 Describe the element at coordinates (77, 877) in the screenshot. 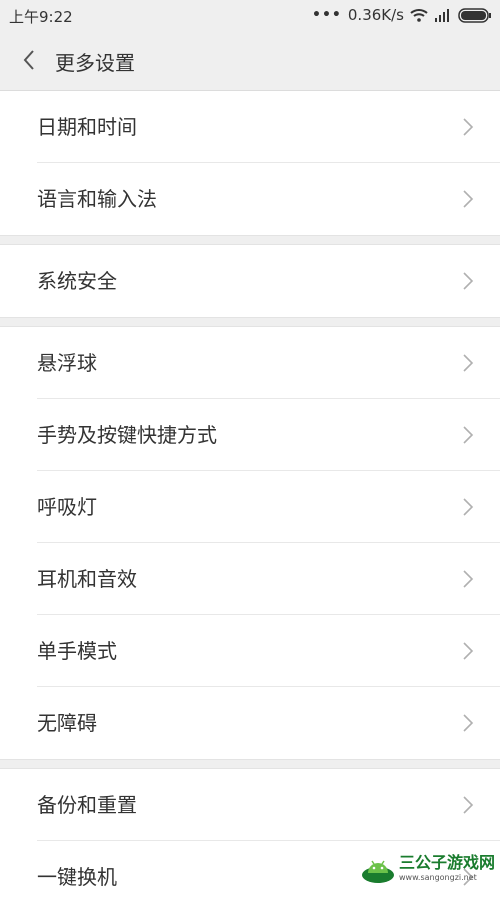

I see `settings-item-label: 一键换机` at that location.